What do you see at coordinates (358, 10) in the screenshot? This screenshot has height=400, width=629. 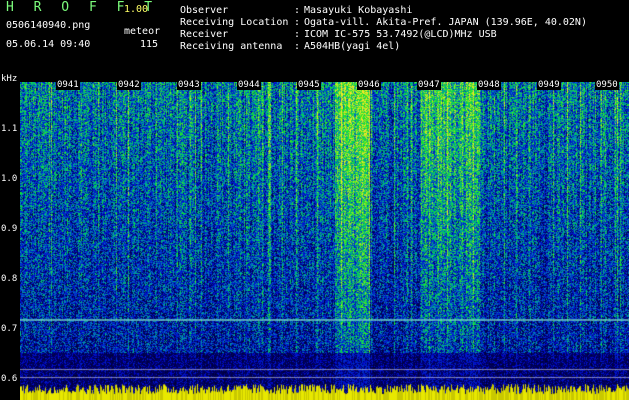 I see `observer-value: Masayuki Kobayashi` at bounding box center [358, 10].